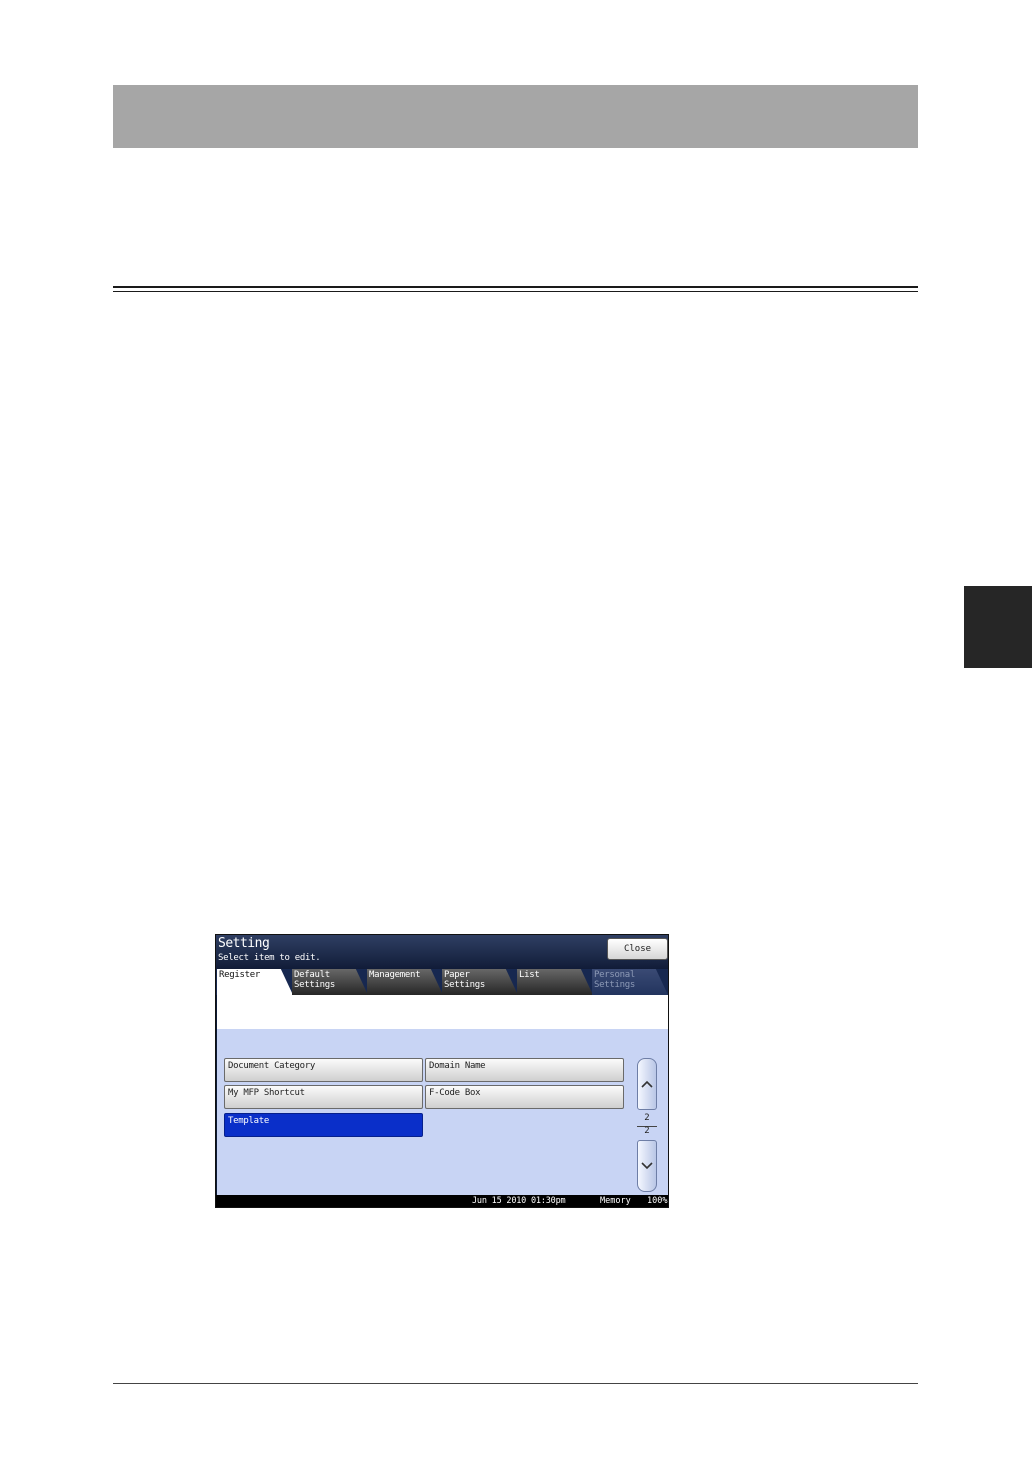 The image size is (1032, 1457). What do you see at coordinates (442, 1201) in the screenshot?
I see `status-bar: Jun 15 2010 01:30pm Memory 100%` at bounding box center [442, 1201].